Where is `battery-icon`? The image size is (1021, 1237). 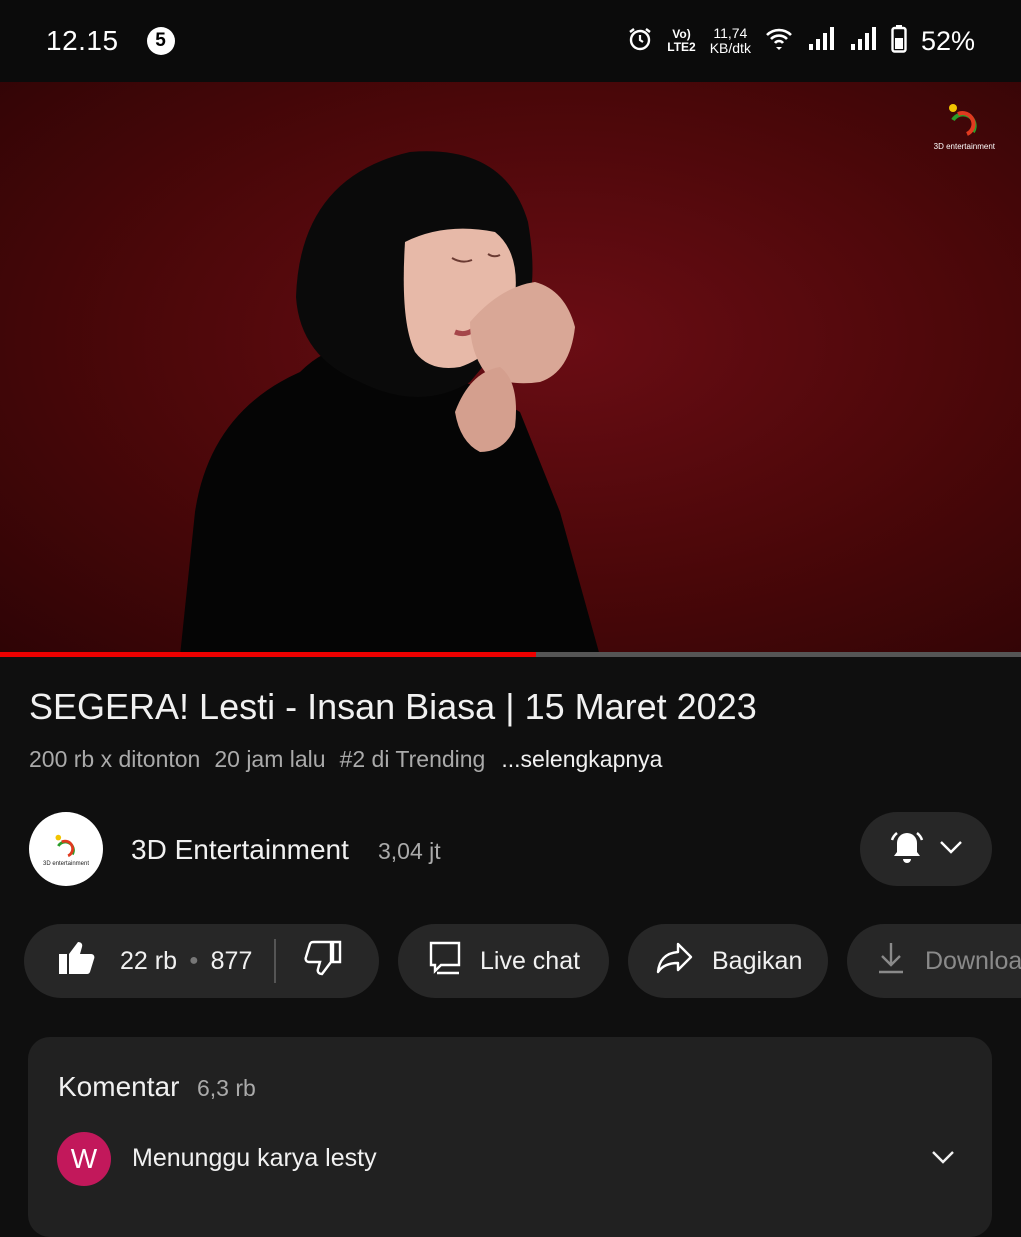
battery-icon is located at coordinates (899, 41).